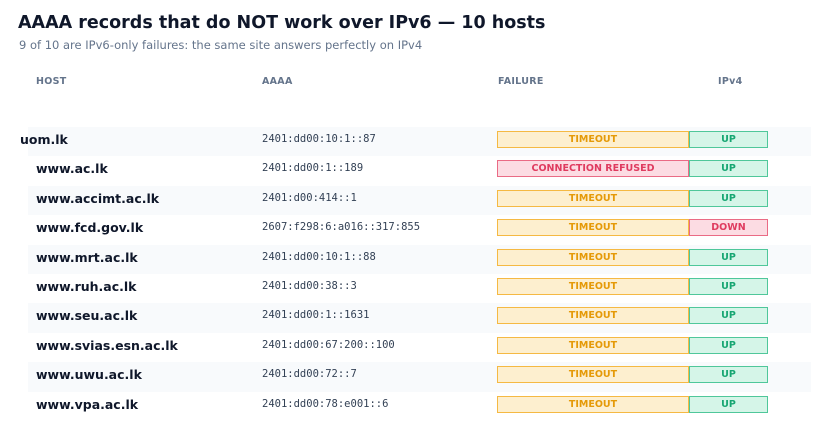  What do you see at coordinates (415, 142) in the screenshot?
I see `table-row: uom.lk 2401:dd00:10:1::87 TIMEOUT UP` at bounding box center [415, 142].